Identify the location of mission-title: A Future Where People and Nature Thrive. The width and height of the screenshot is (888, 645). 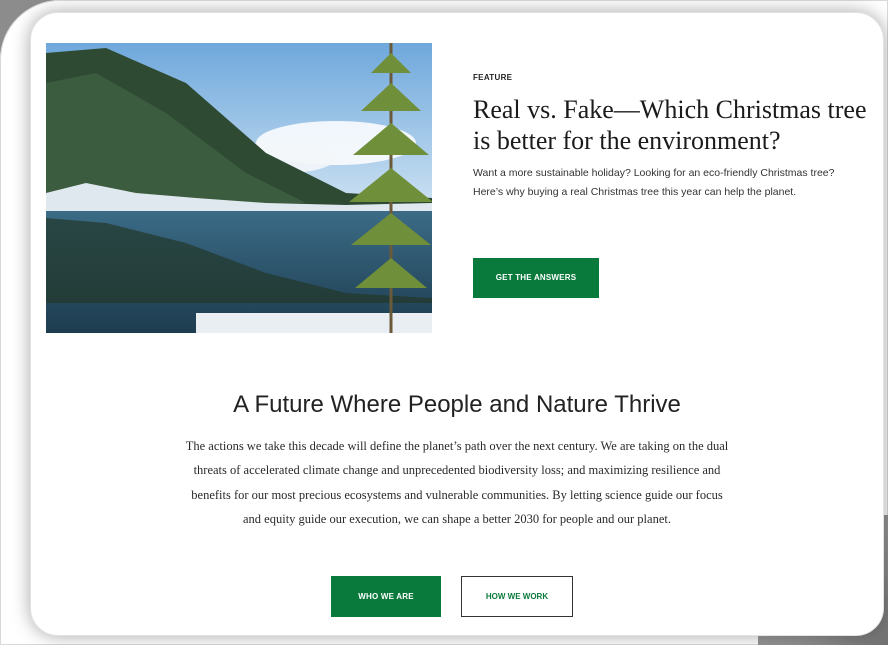
(457, 404).